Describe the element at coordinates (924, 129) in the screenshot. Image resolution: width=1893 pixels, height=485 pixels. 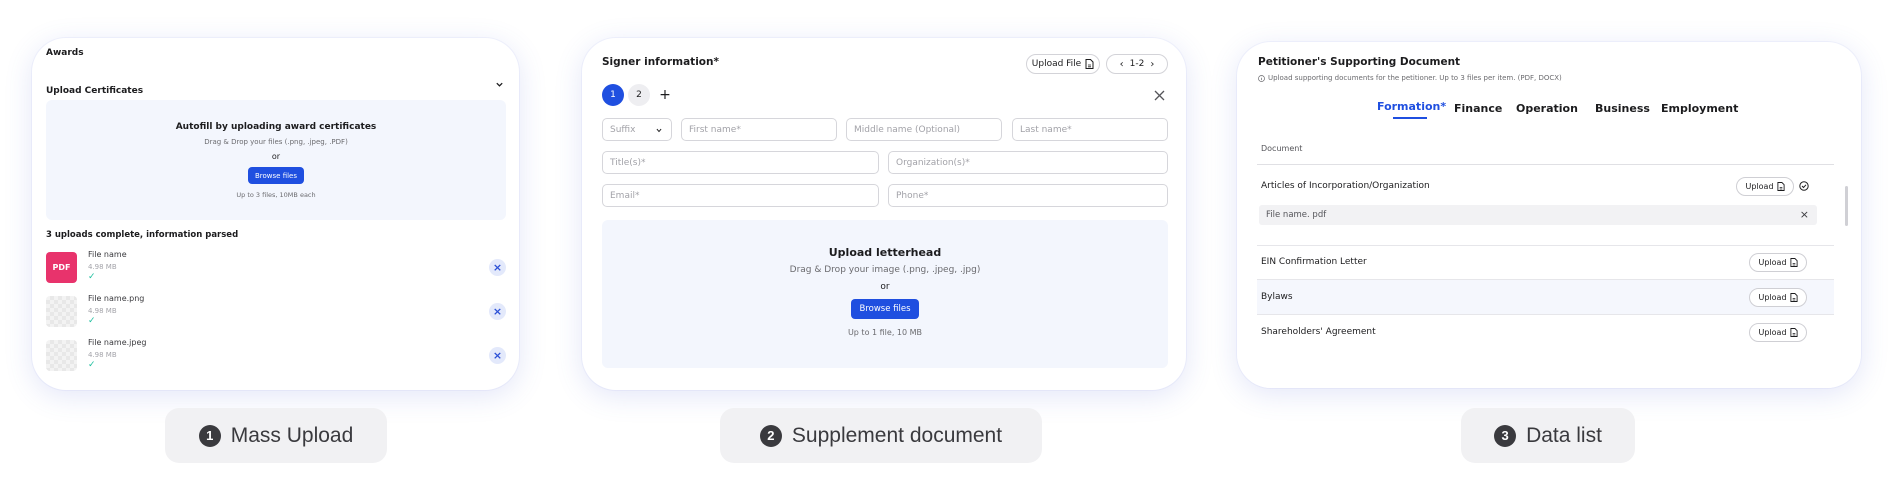
I see `middle-name-field: Middle name (Optional)` at that location.